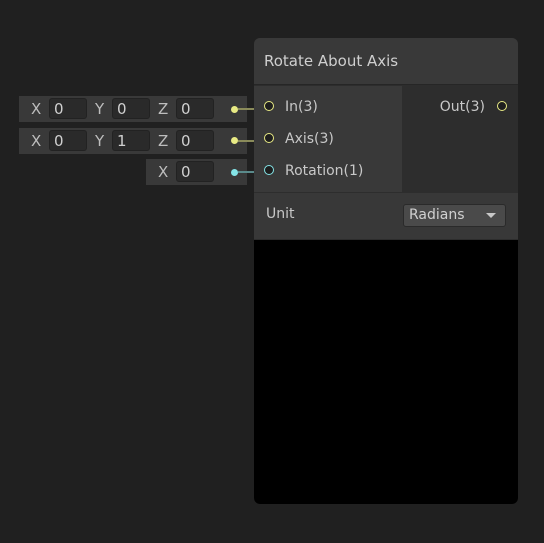  I want to click on in-port, so click(269, 106).